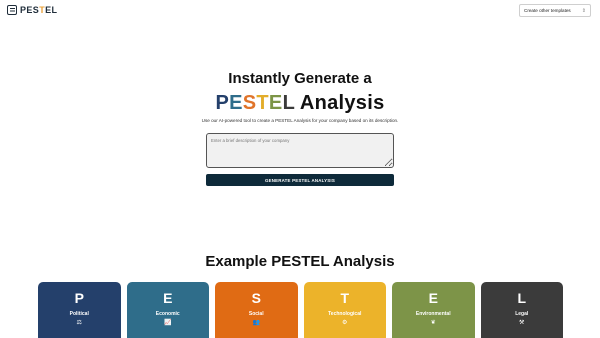 The height and width of the screenshot is (338, 600). Describe the element at coordinates (256, 314) in the screenshot. I see `card-label: Social` at that location.